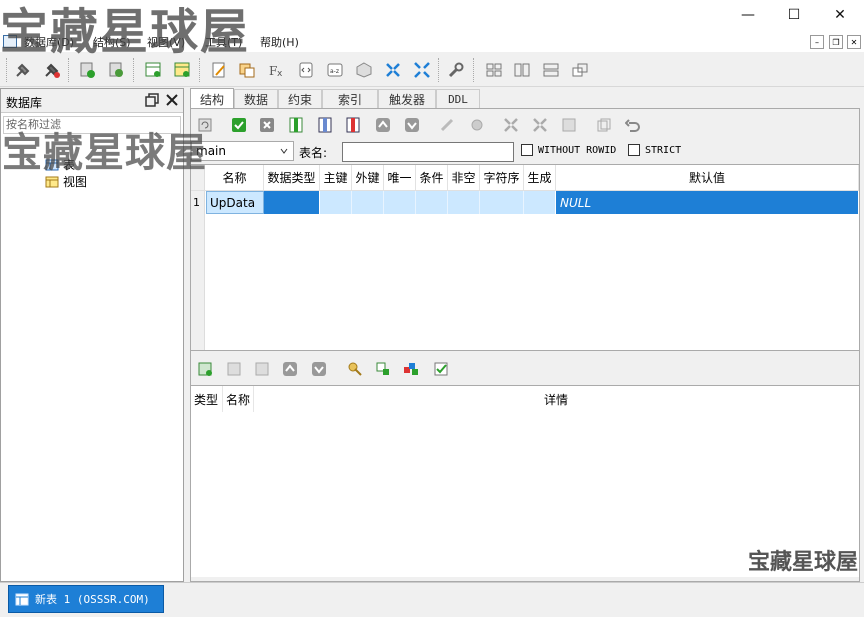 This screenshot has height=617, width=864. What do you see at coordinates (23, 70) in the screenshot?
I see `connect-icon` at bounding box center [23, 70].